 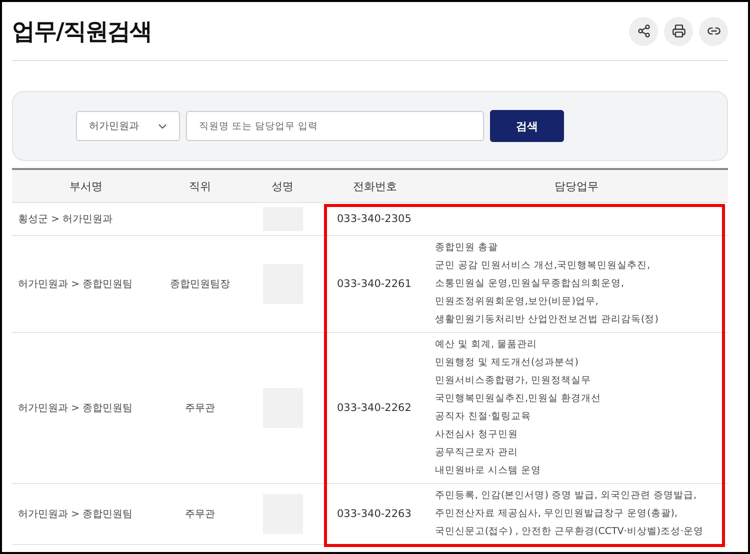 What do you see at coordinates (374, 284) in the screenshot?
I see `phone-number: 033-340-2261` at bounding box center [374, 284].